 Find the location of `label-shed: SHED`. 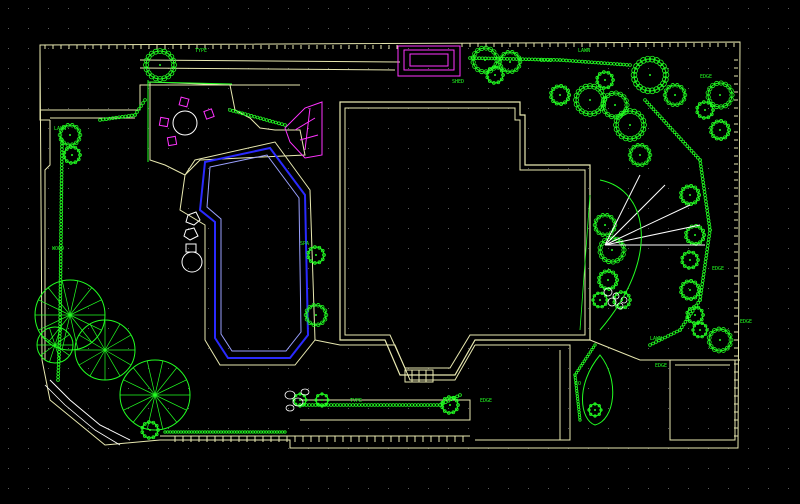

label-shed: SHED is located at coordinates (458, 82).